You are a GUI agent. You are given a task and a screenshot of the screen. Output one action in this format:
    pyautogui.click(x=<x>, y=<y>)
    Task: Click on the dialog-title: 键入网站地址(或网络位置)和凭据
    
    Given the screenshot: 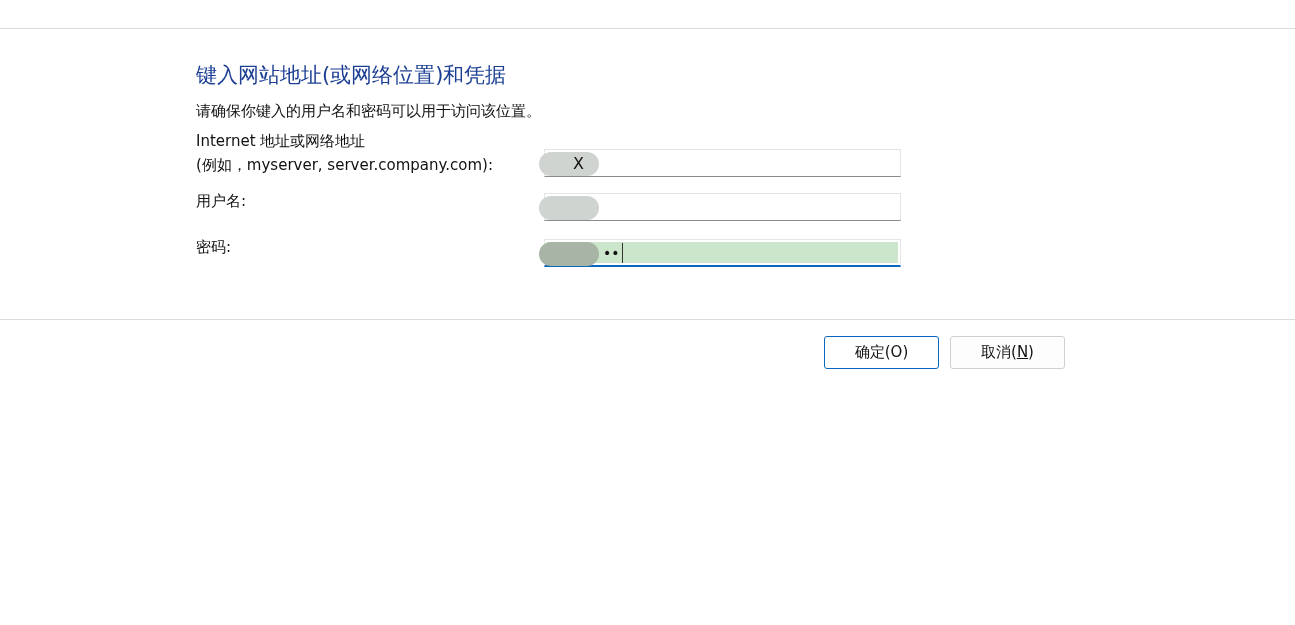 What is the action you would take?
    pyautogui.click(x=352, y=75)
    